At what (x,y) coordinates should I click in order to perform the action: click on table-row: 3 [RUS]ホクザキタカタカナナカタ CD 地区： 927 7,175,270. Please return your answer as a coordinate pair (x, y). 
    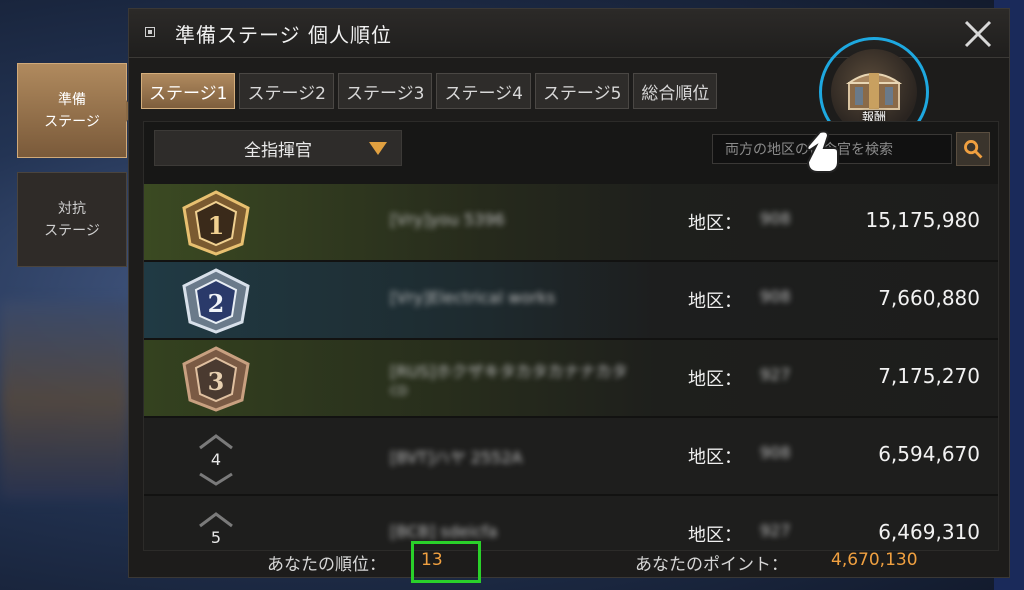
    Looking at the image, I should click on (571, 379).